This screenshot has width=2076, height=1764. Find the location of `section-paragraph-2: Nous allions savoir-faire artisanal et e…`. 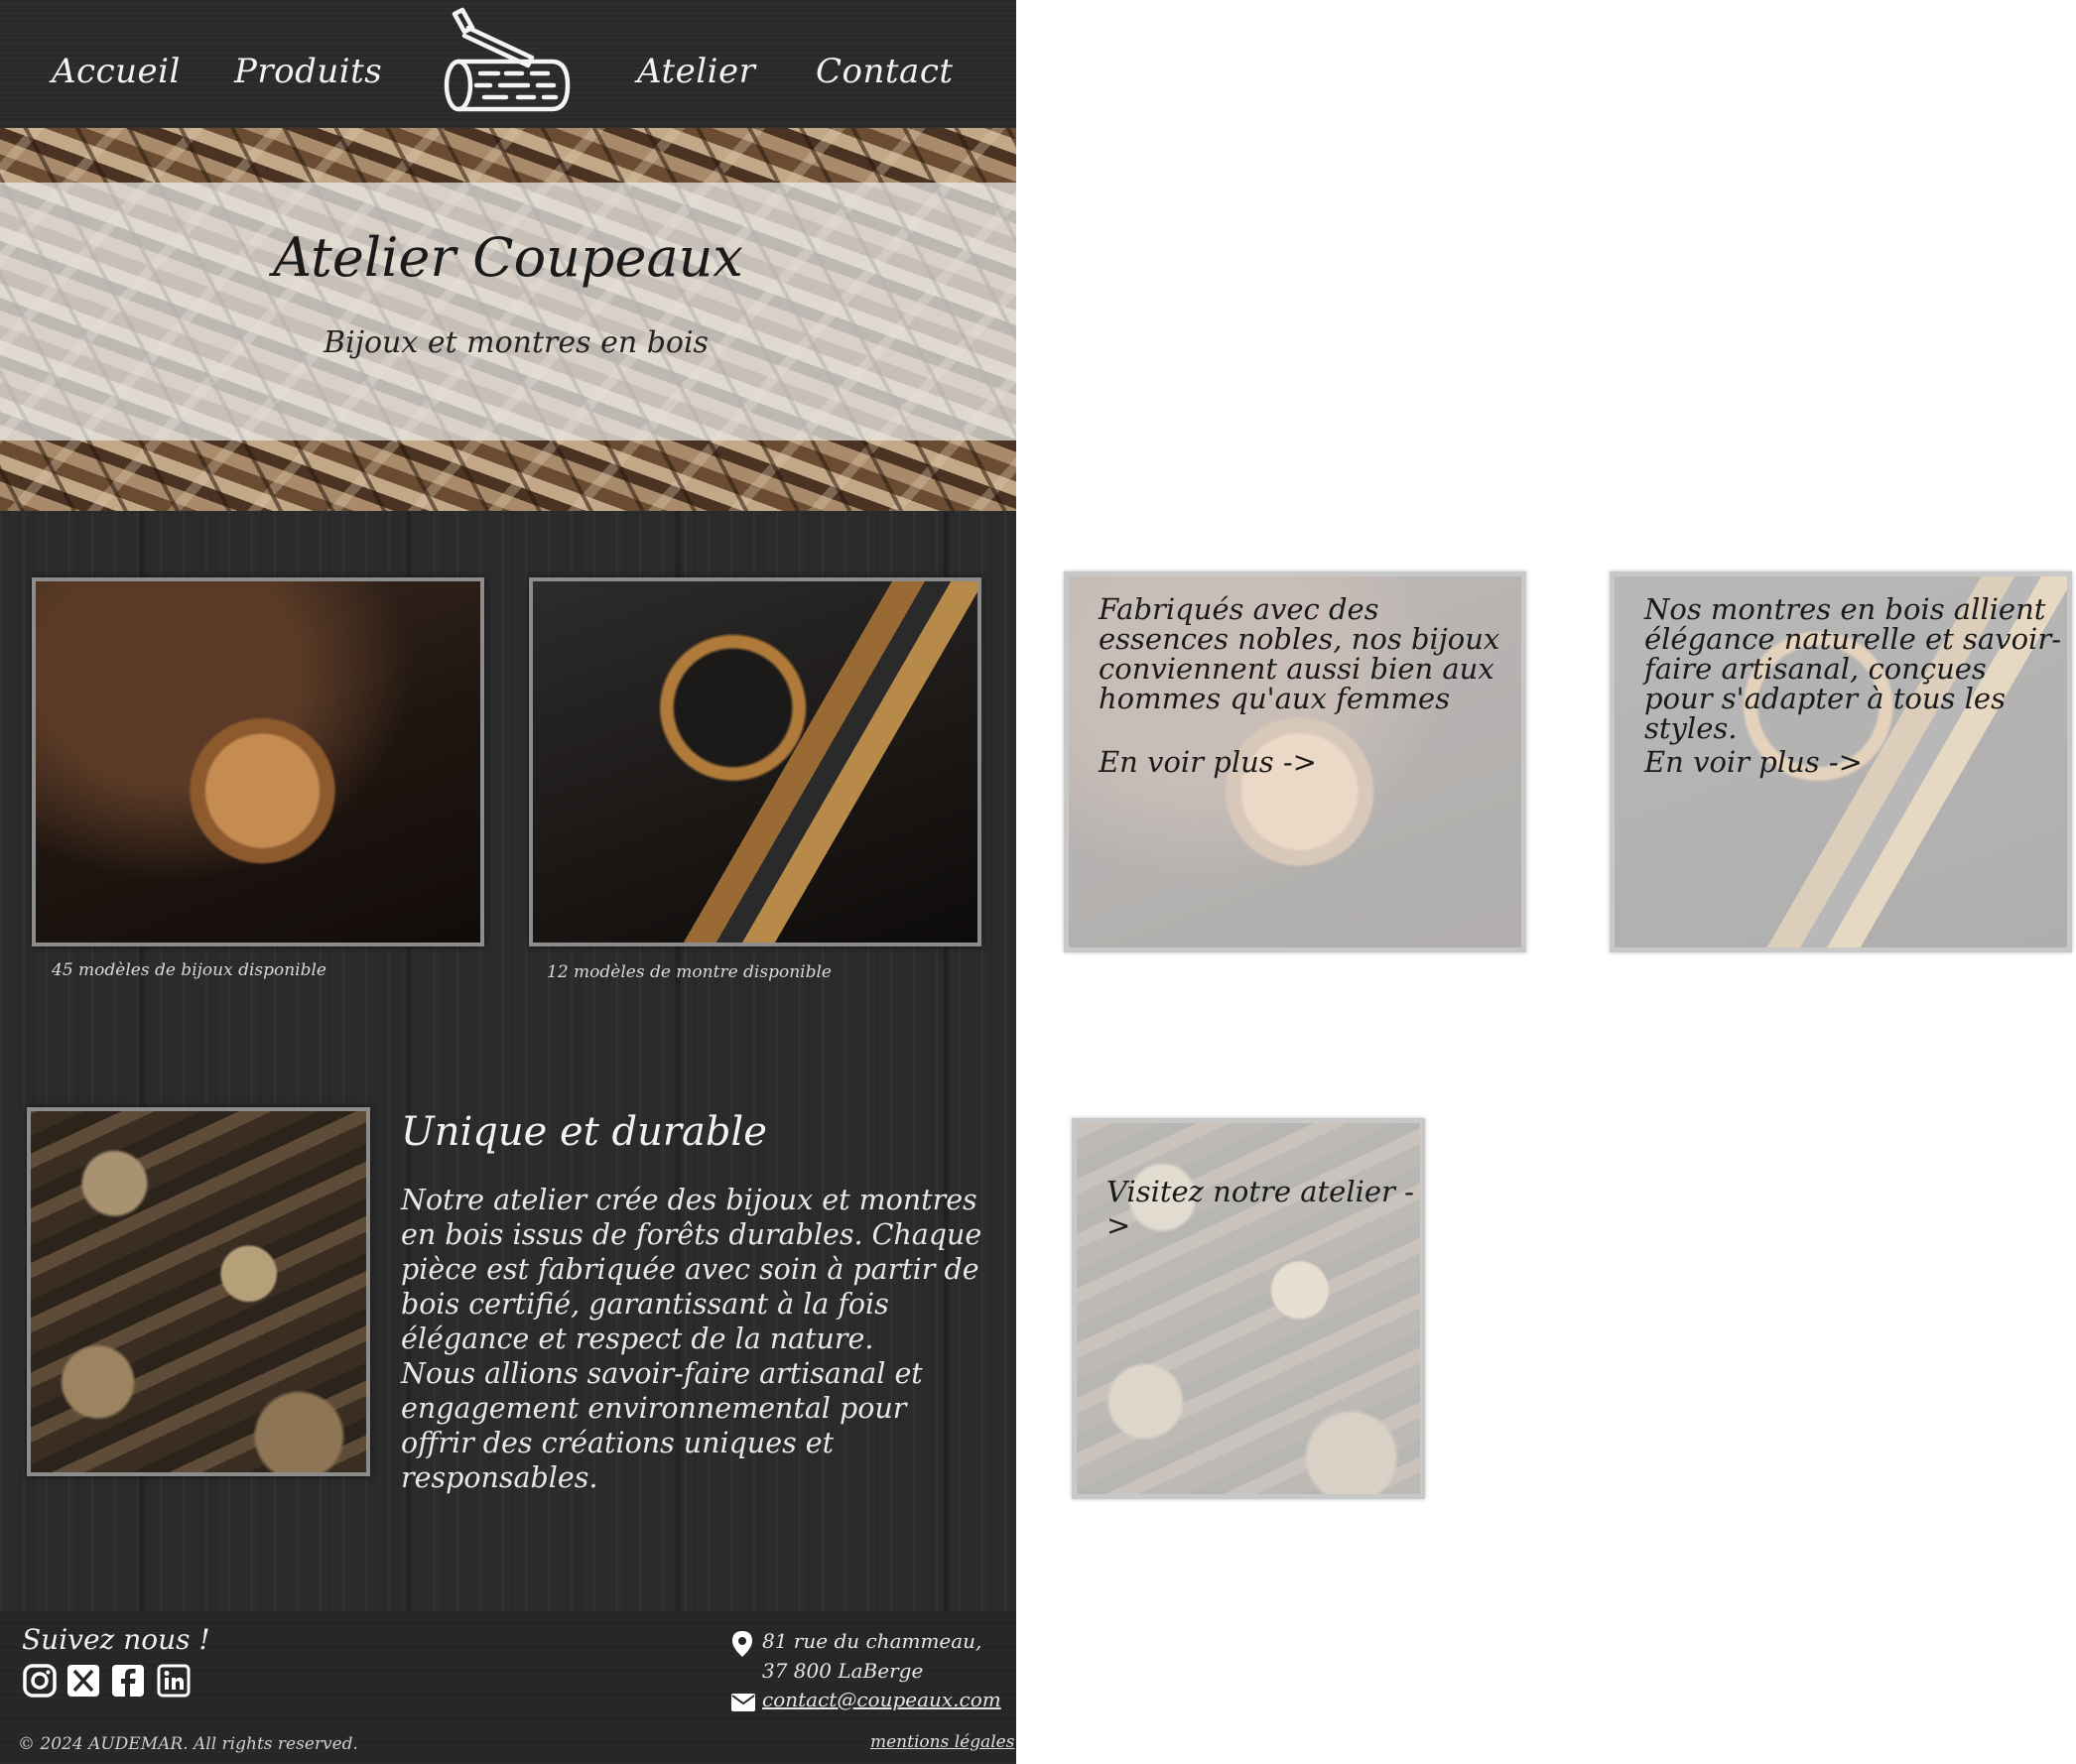

section-paragraph-2: Nous allions savoir-faire artisanal et e… is located at coordinates (662, 1425).